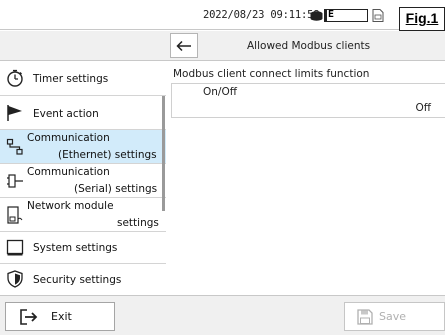 The width and height of the screenshot is (445, 335). What do you see at coordinates (66, 114) in the screenshot?
I see `sidebar-item-label: Event action` at bounding box center [66, 114].